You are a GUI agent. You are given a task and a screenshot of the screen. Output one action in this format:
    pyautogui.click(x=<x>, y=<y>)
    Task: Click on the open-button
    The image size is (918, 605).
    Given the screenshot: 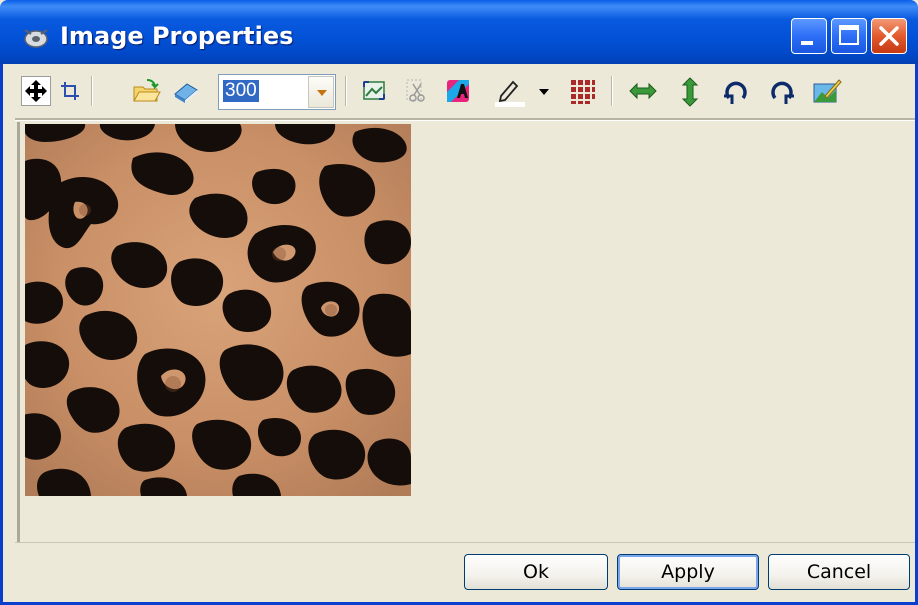 What is the action you would take?
    pyautogui.click(x=146, y=91)
    